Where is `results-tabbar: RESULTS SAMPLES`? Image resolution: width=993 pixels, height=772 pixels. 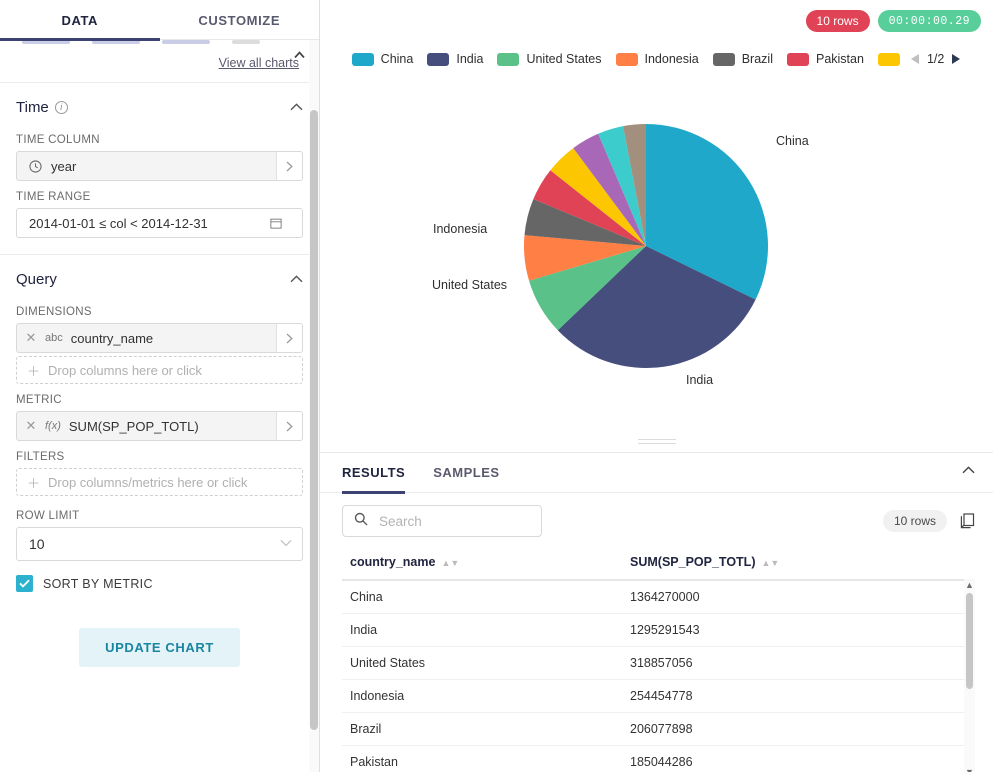 results-tabbar: RESULTS SAMPLES is located at coordinates (656, 473).